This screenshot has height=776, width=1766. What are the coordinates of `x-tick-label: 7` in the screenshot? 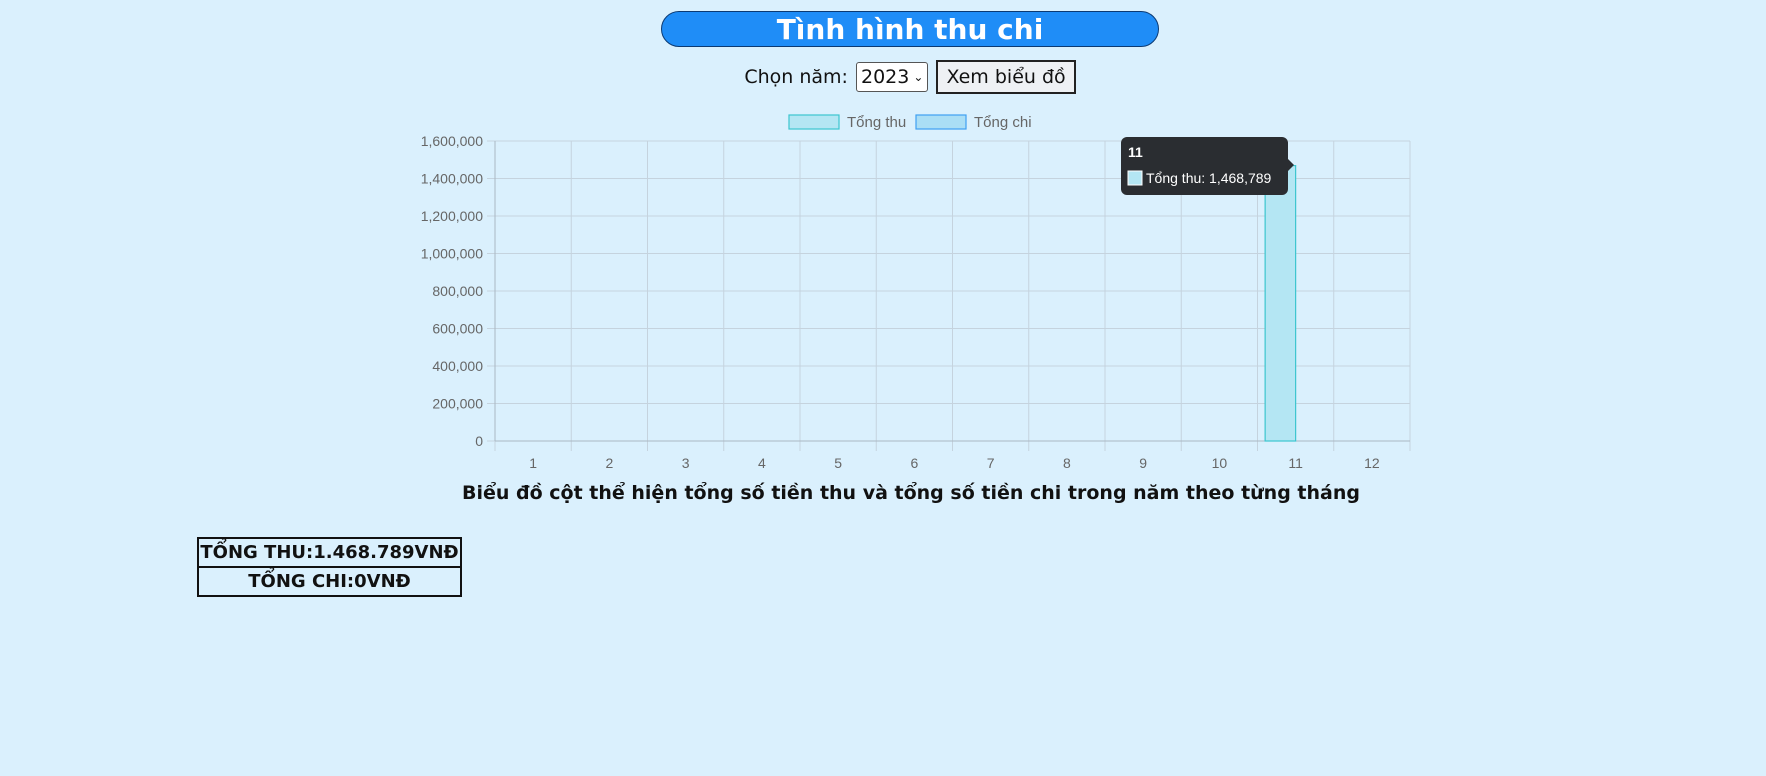 It's located at (991, 463).